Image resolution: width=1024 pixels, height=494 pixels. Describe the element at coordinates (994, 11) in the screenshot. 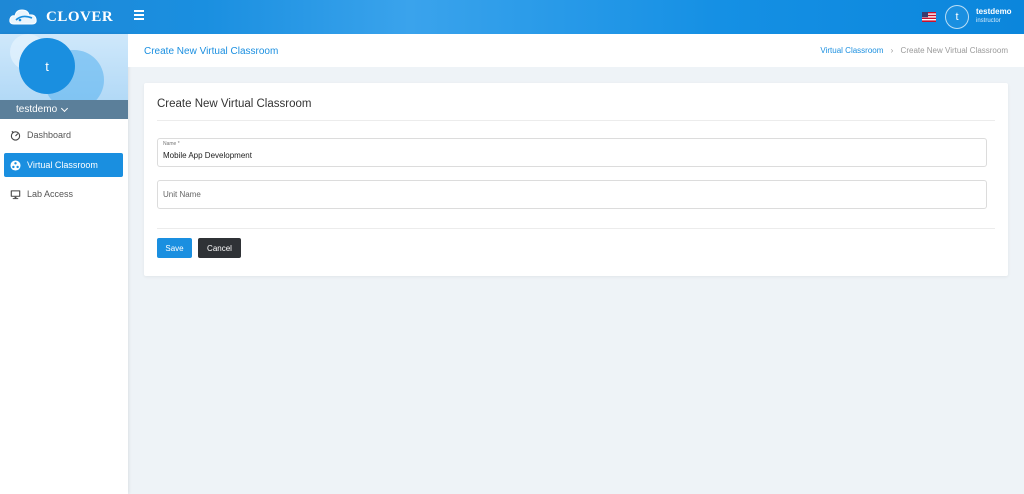

I see `user-name: testdemo` at that location.